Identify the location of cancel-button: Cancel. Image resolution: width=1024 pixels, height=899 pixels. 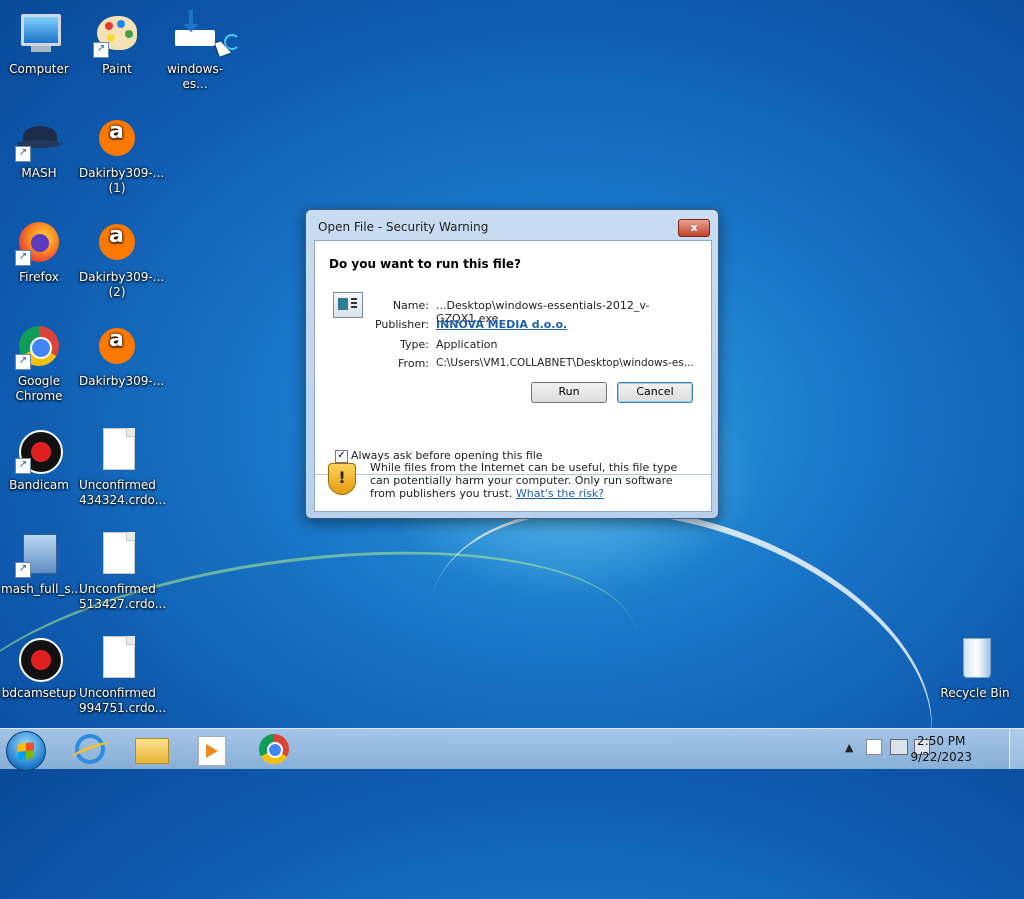
(655, 392).